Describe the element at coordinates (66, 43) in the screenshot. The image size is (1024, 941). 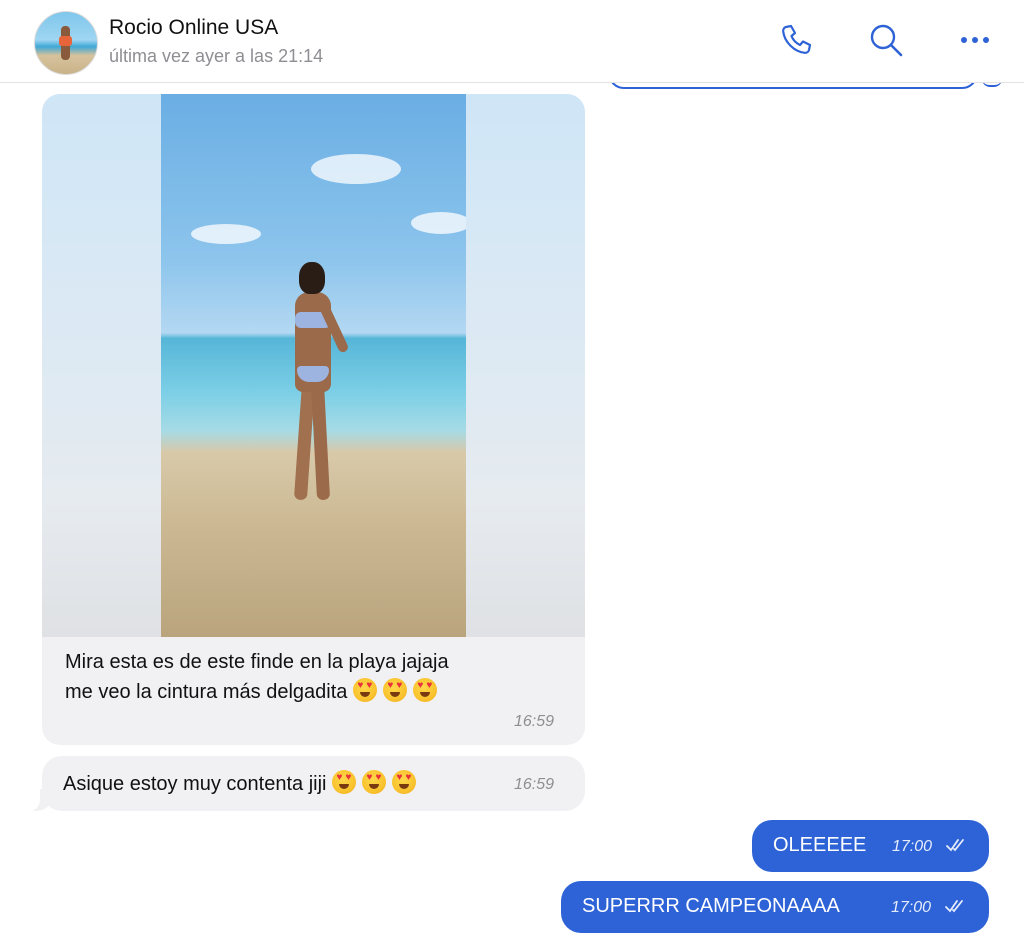
I see `avatar` at that location.